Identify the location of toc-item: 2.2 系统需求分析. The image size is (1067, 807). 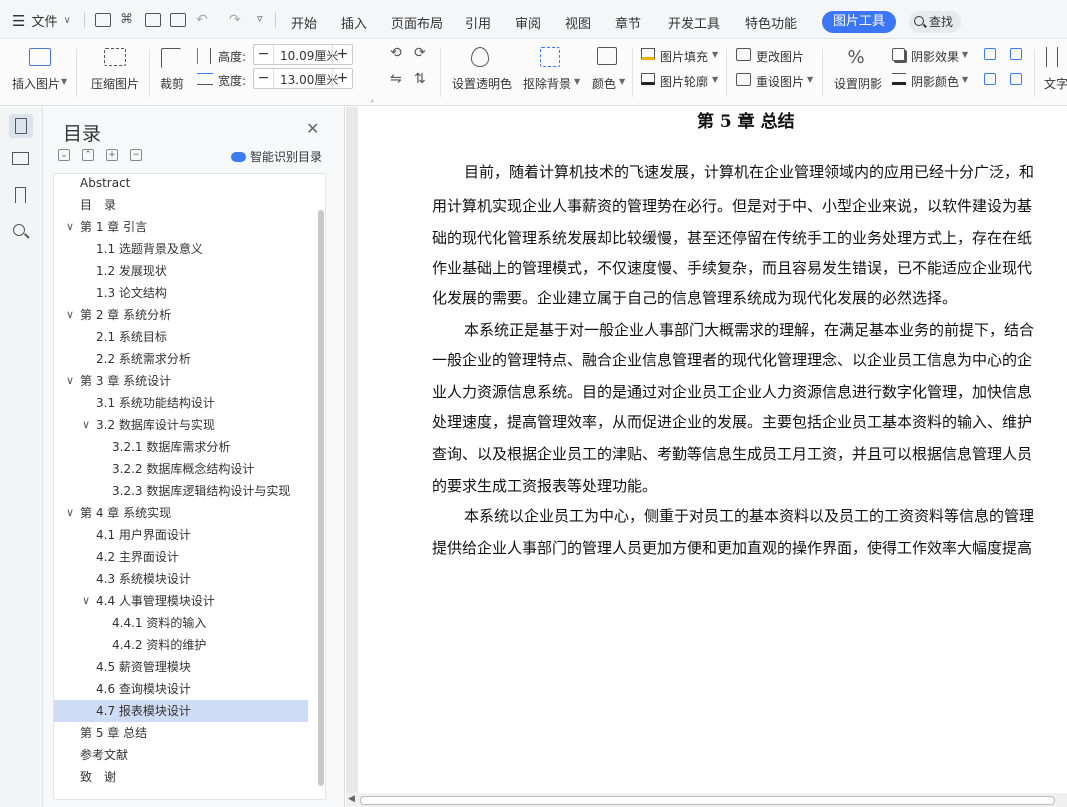
(181, 359).